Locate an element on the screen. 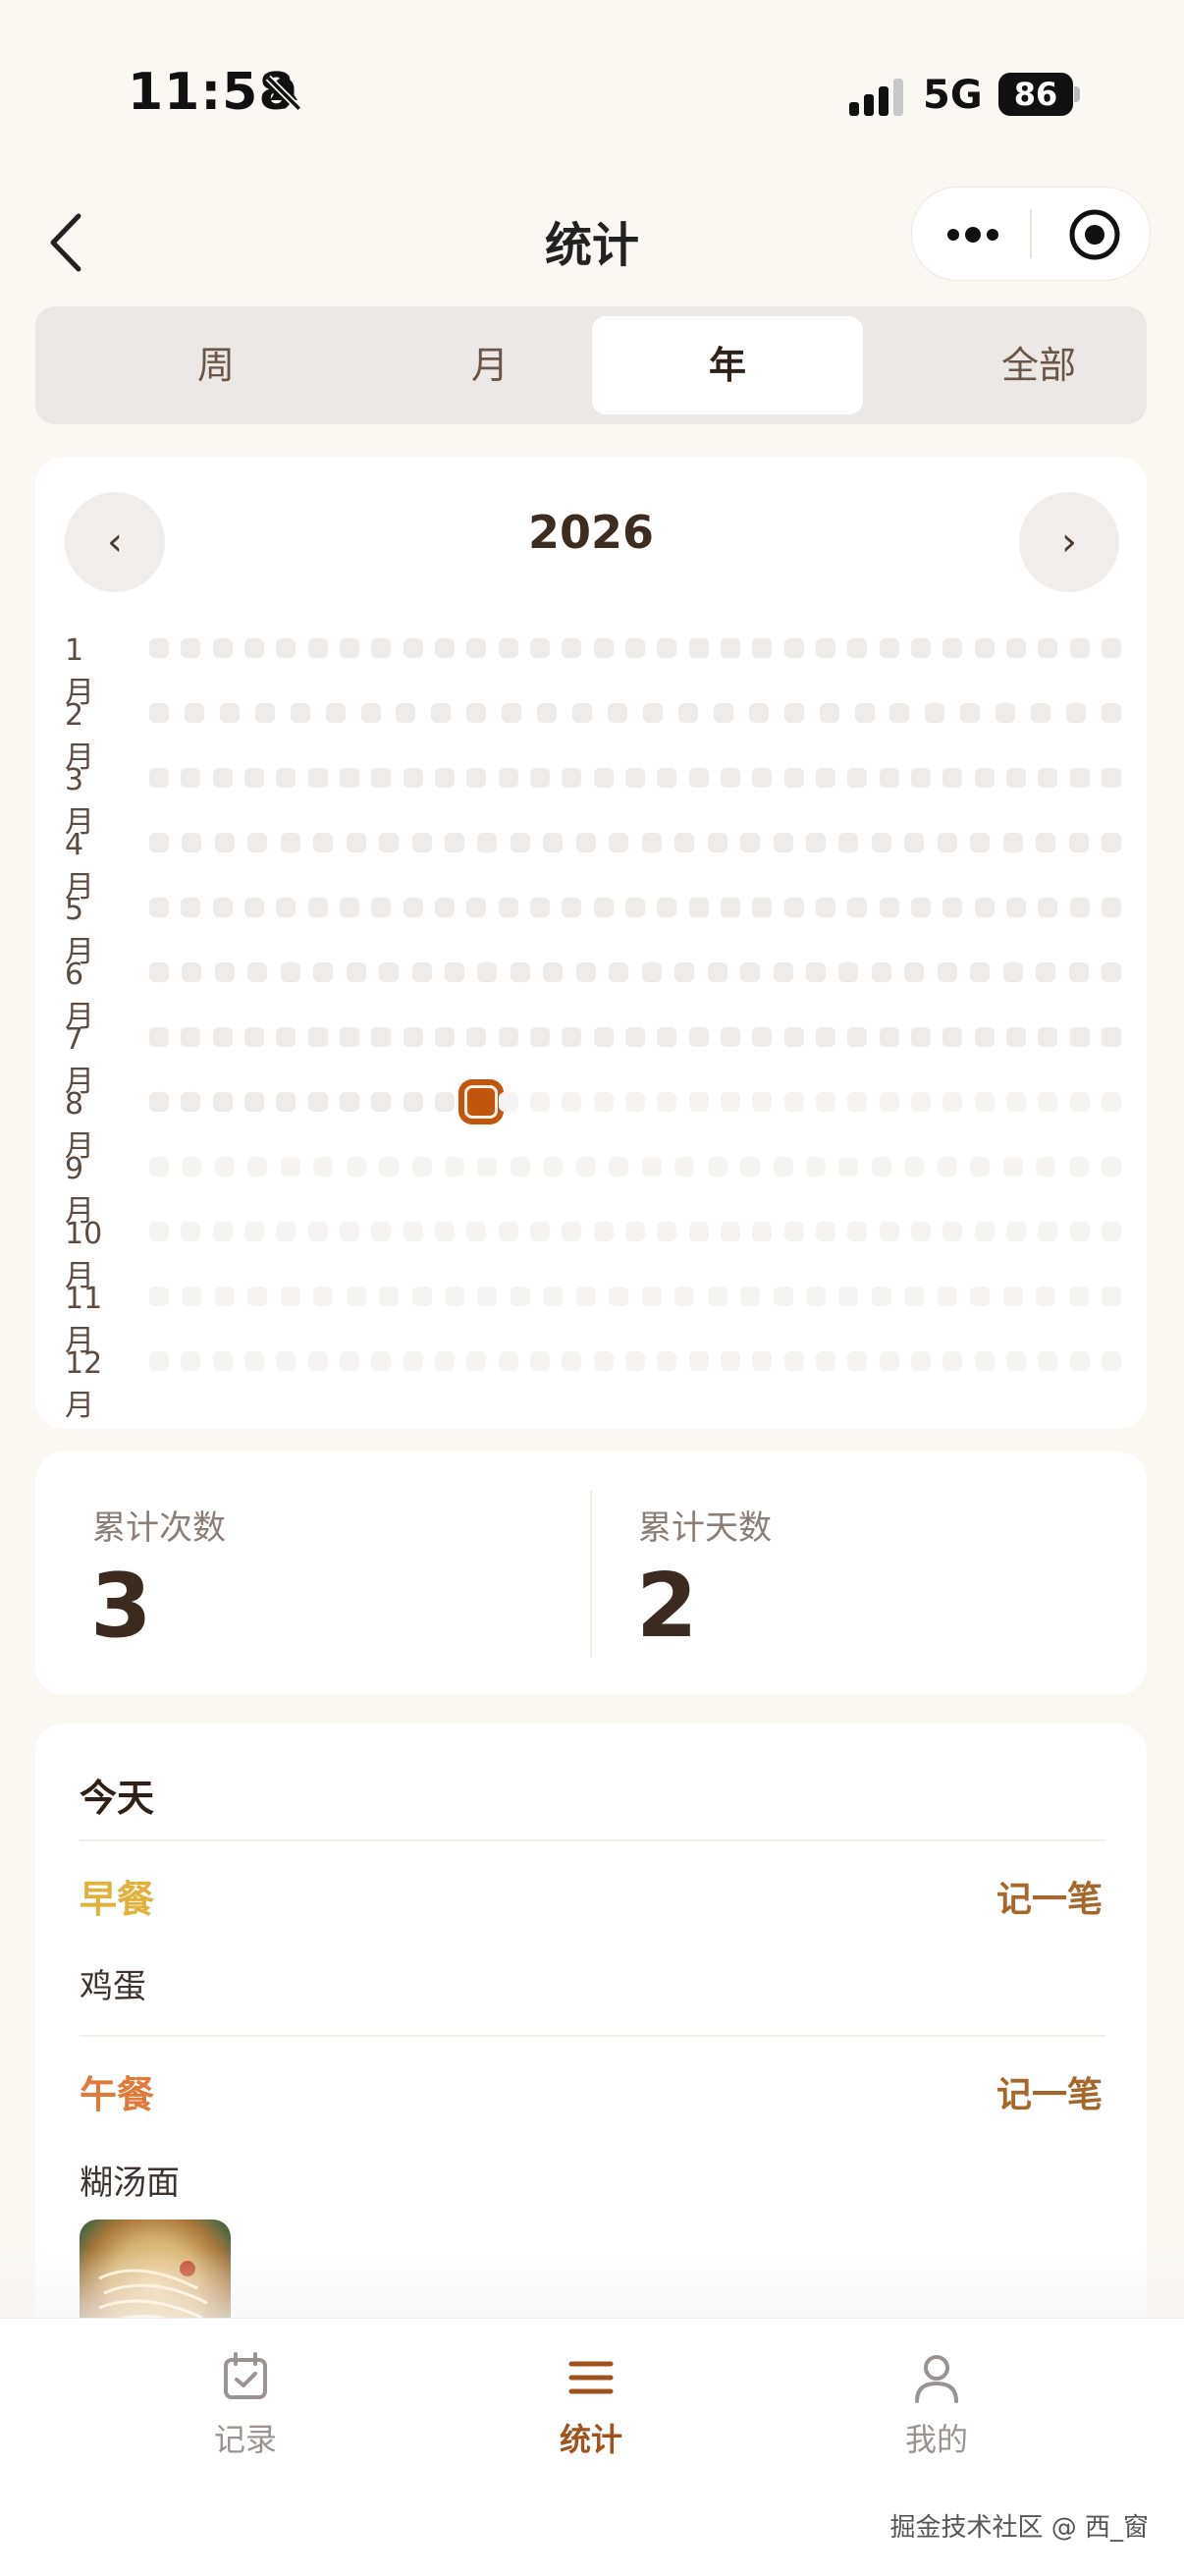 This screenshot has height=2576, width=1184. more-dots-icon is located at coordinates (972, 234).